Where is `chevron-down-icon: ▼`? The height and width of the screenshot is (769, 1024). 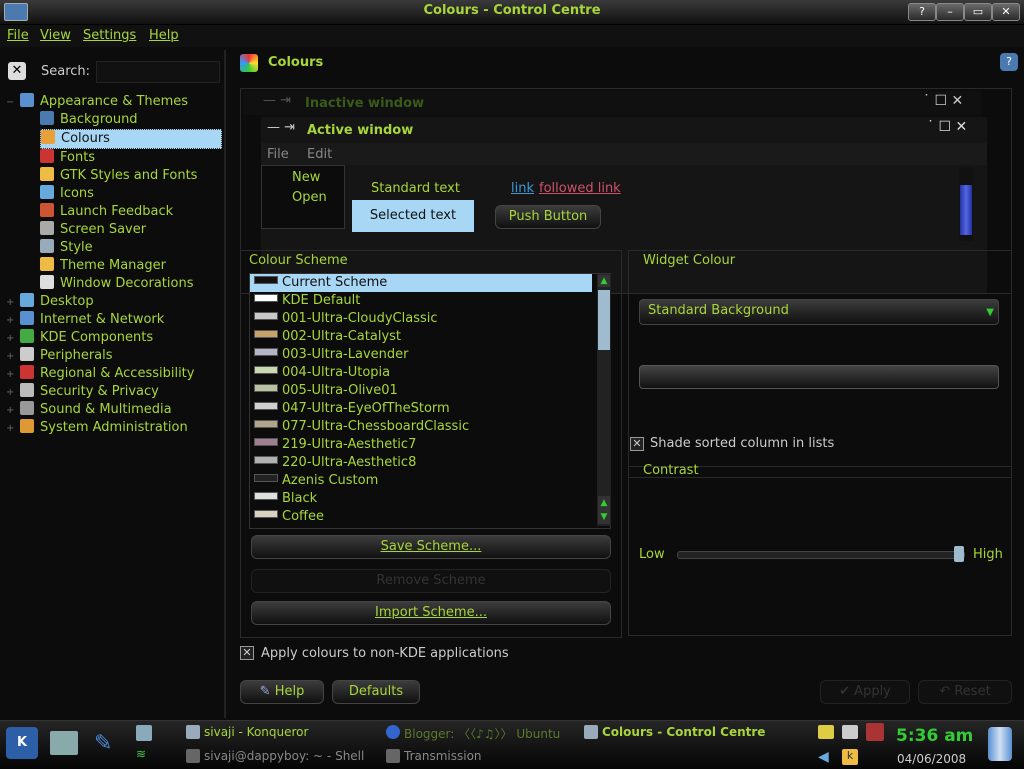
chevron-down-icon: ▼ is located at coordinates (990, 313).